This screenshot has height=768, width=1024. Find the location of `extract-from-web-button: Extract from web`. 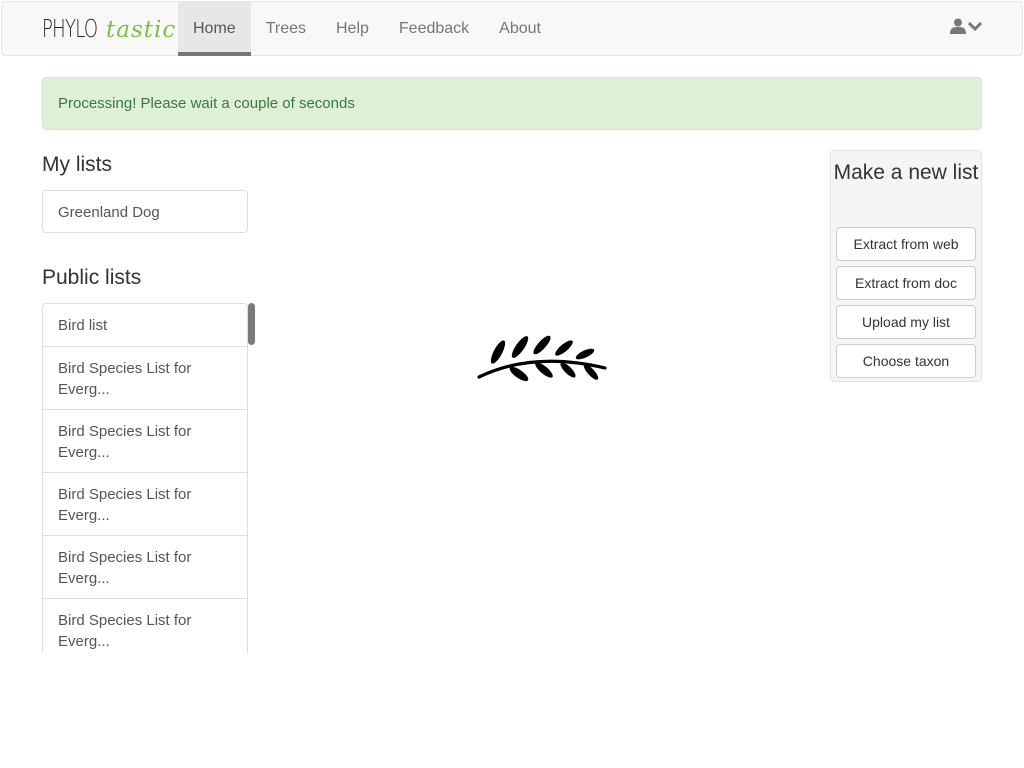

extract-from-web-button: Extract from web is located at coordinates (906, 244).